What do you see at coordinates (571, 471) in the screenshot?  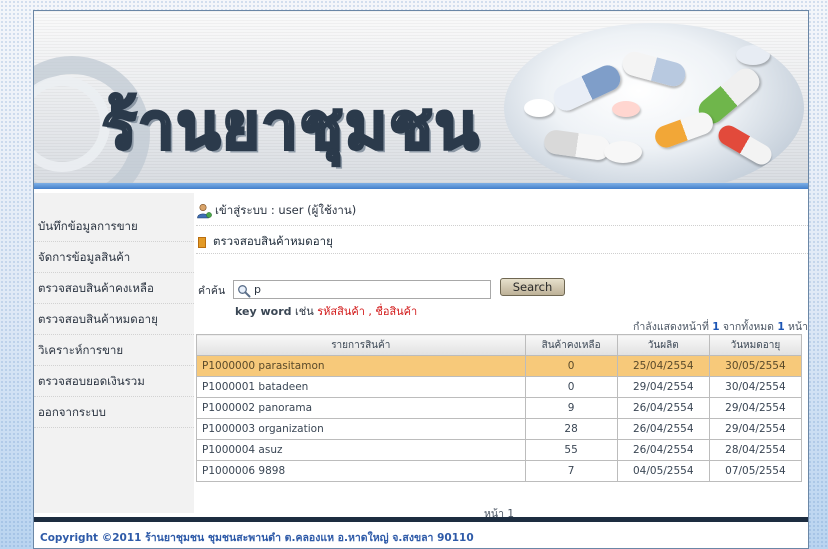 I see `cell-stock: 7` at bounding box center [571, 471].